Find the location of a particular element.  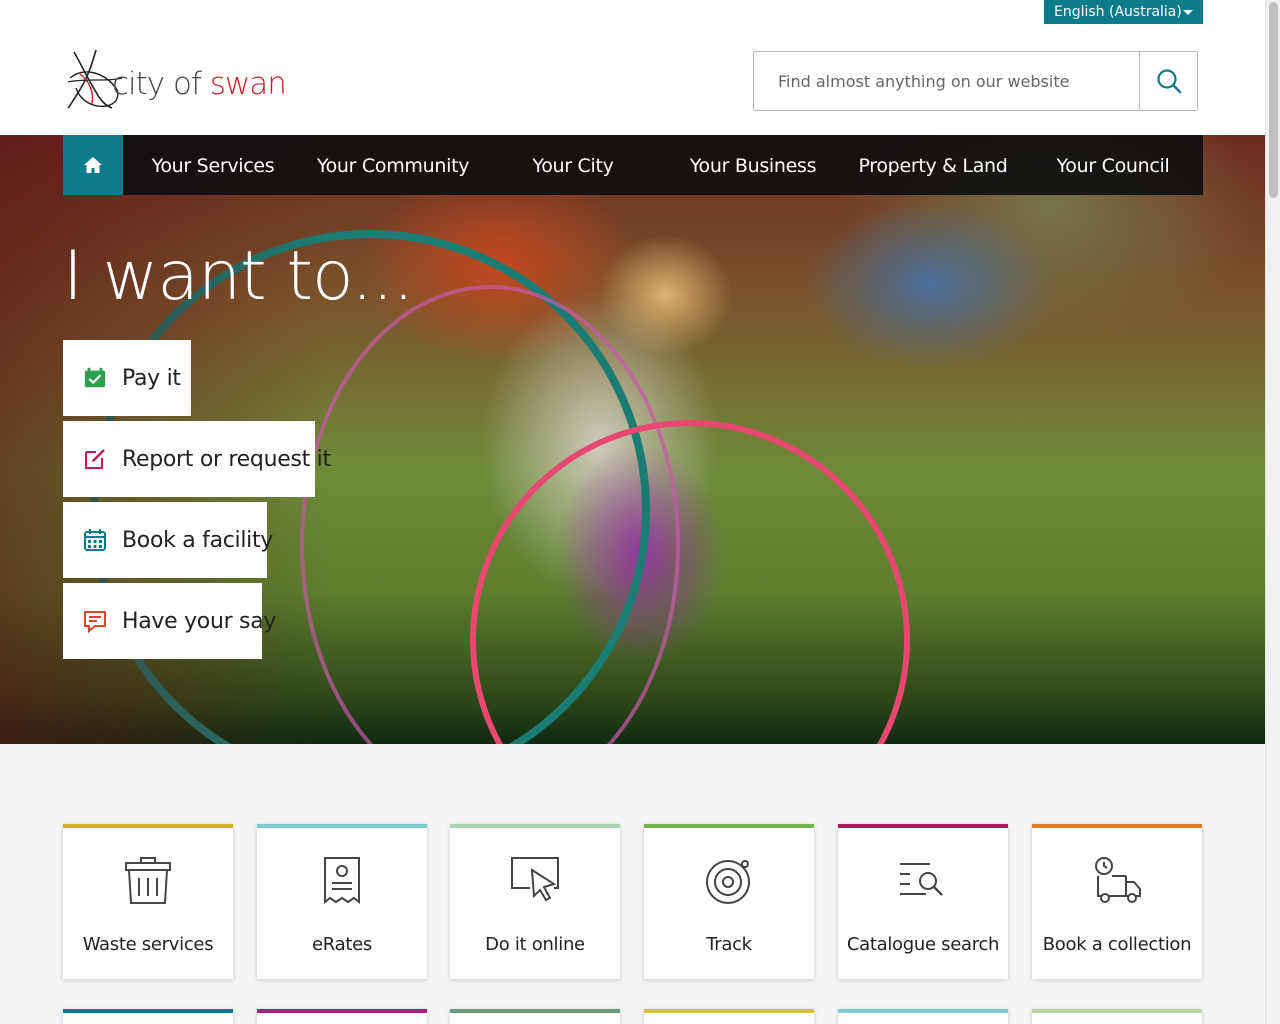

cursor-icon is located at coordinates (535, 882).